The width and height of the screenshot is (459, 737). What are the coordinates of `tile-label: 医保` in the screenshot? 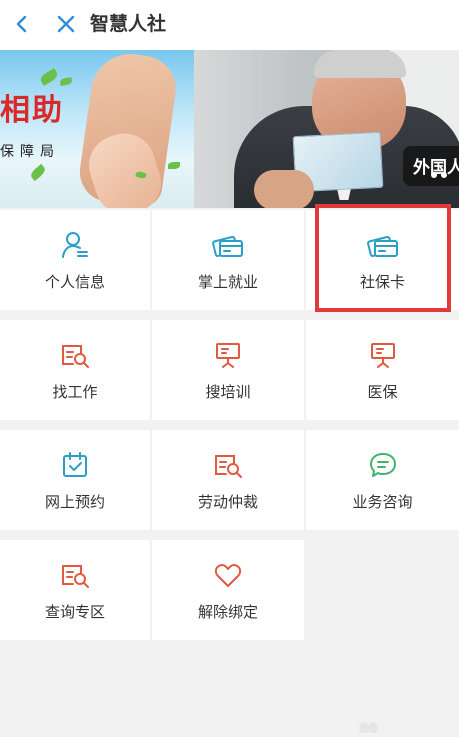 It's located at (382, 392).